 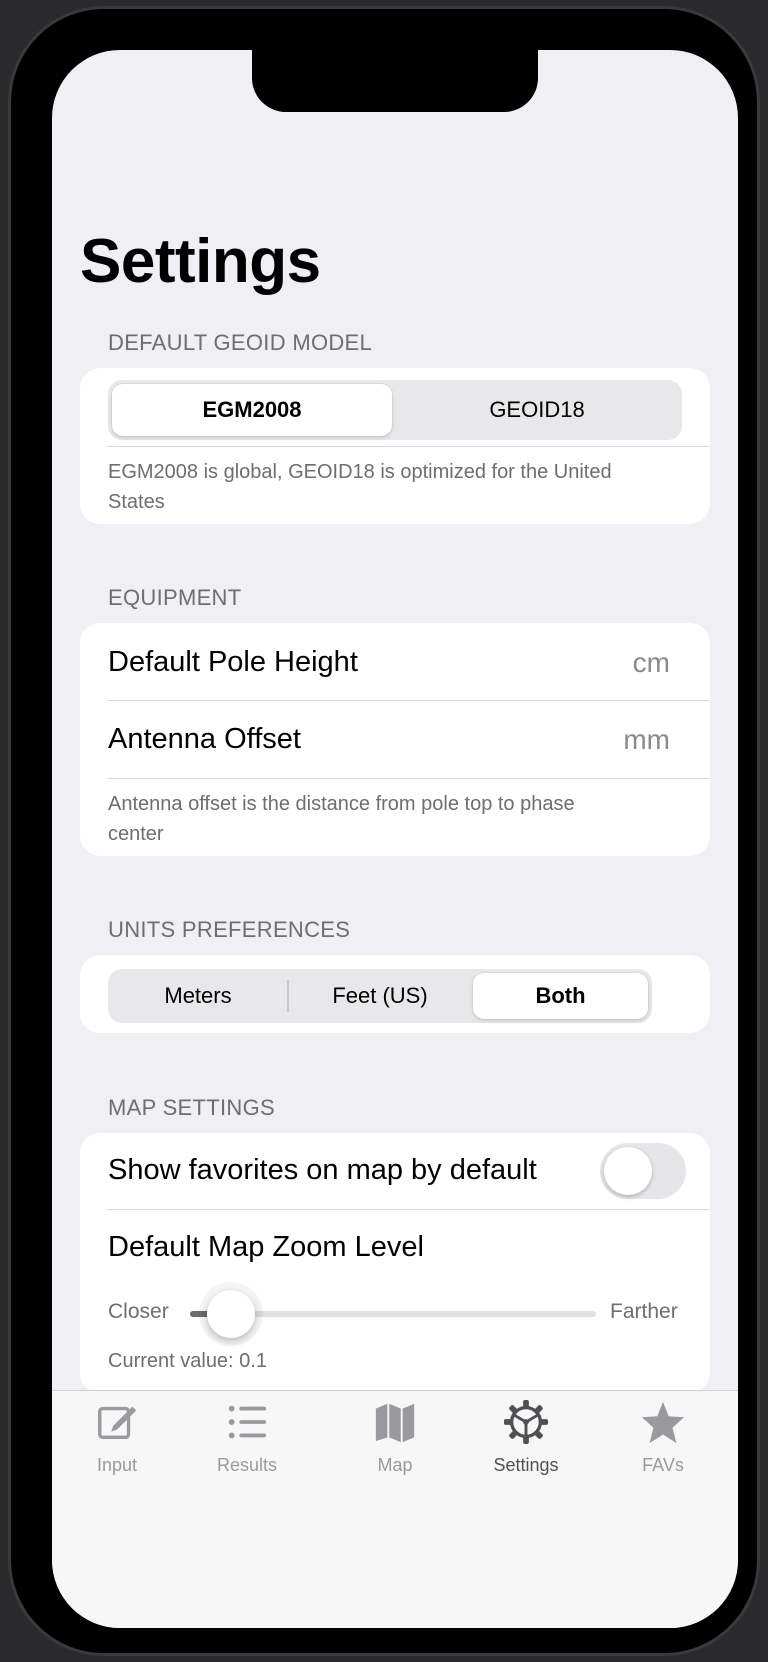 I want to click on pole-height-row: Default Pole Height cm, so click(x=395, y=662).